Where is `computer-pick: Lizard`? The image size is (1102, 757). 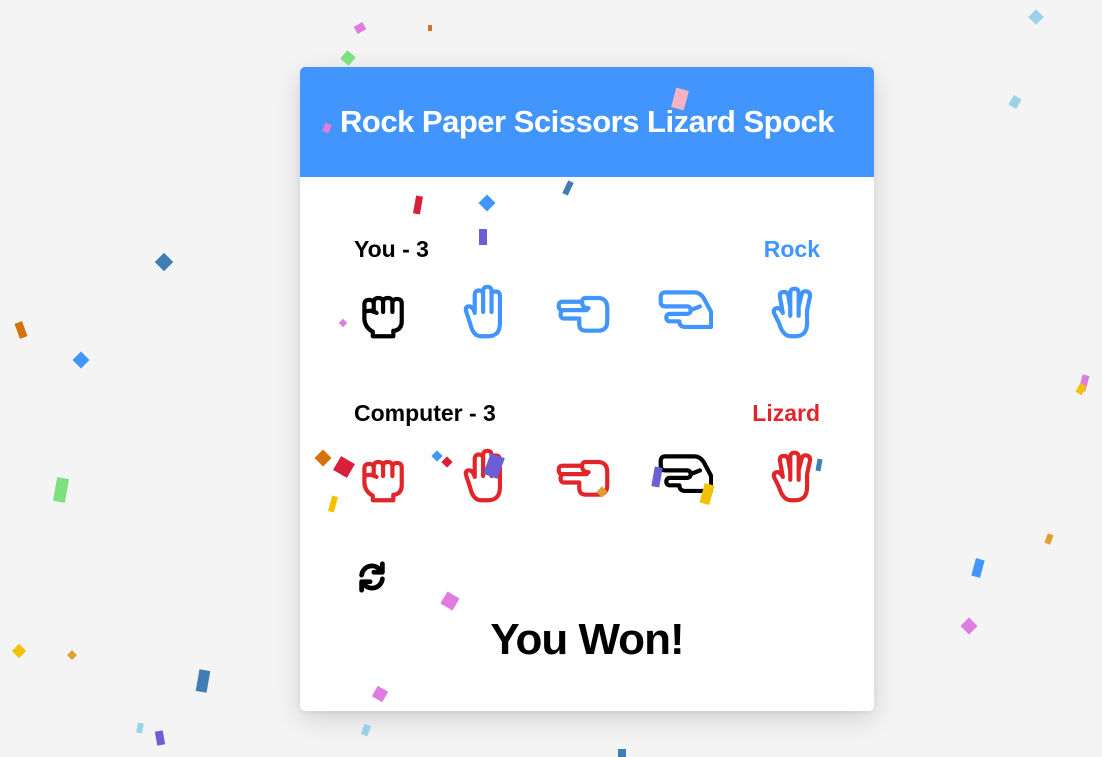
computer-pick: Lizard is located at coordinates (786, 412).